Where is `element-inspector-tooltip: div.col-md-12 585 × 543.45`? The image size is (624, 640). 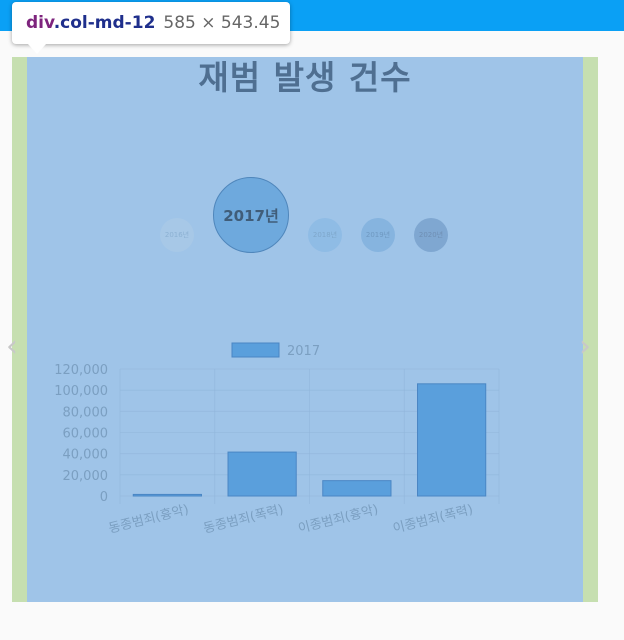
element-inspector-tooltip: div.col-md-12 585 × 543.45 is located at coordinates (151, 23).